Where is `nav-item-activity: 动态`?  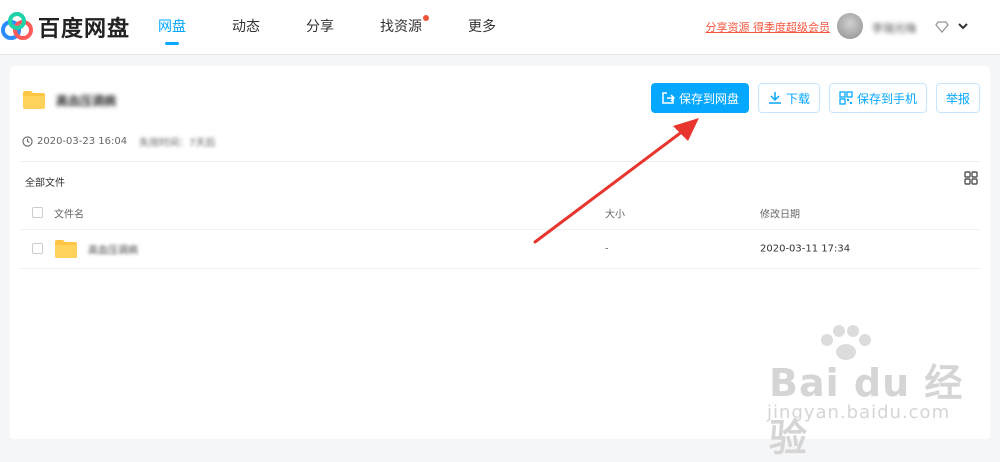
nav-item-activity: 动态 is located at coordinates (246, 27).